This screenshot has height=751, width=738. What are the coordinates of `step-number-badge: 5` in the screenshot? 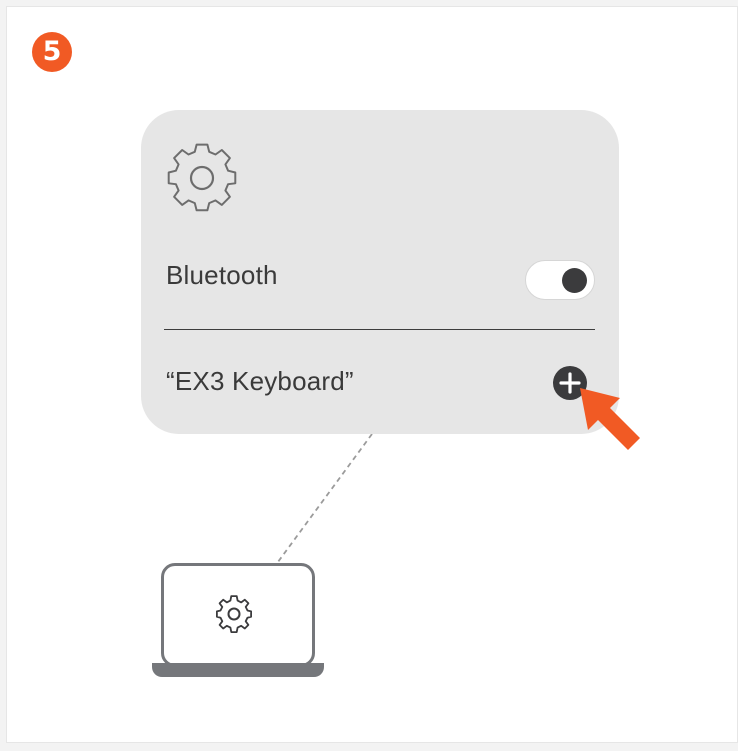 It's located at (52, 52).